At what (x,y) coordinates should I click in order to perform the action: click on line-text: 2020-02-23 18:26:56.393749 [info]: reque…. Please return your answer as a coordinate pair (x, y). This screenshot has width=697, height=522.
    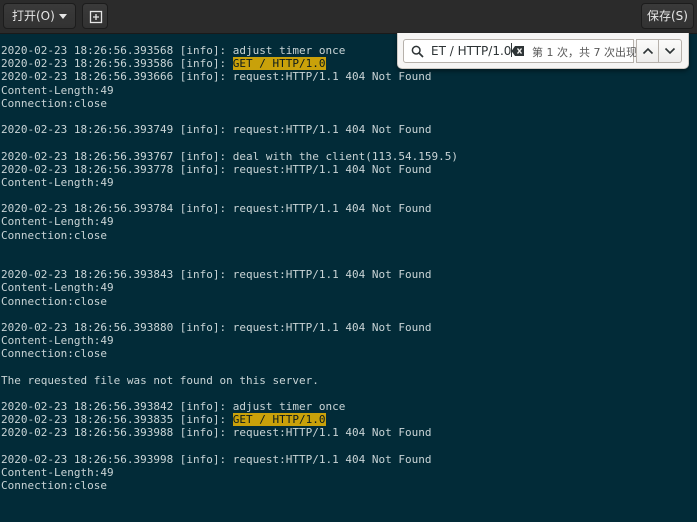
    Looking at the image, I should click on (216, 130).